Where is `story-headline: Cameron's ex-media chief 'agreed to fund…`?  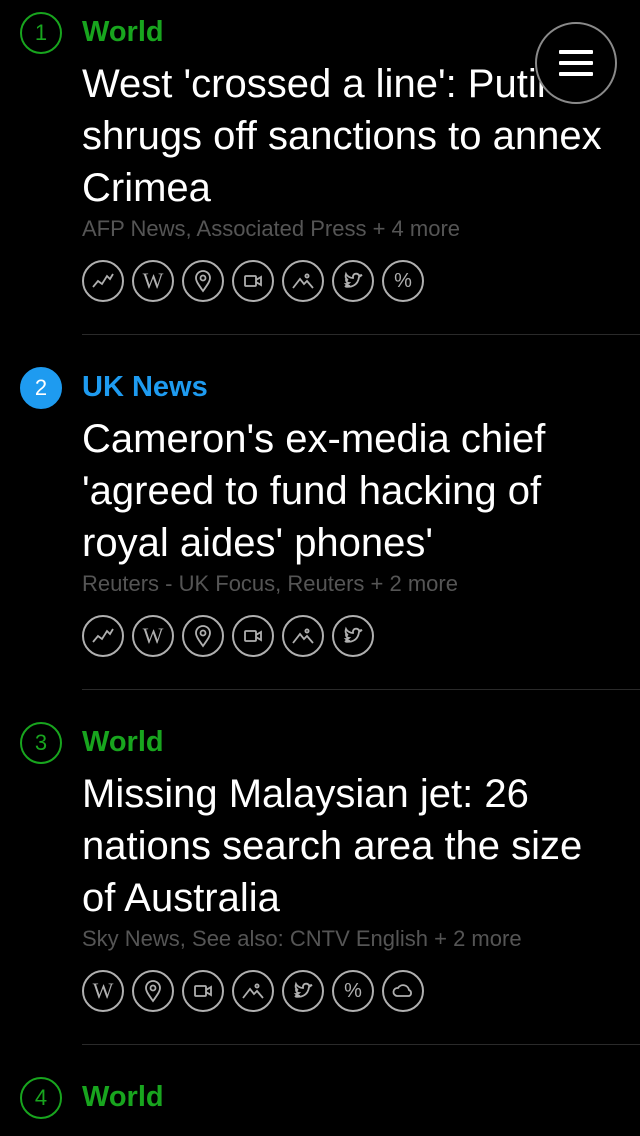
story-headline: Cameron's ex-media chief 'agreed to fund… is located at coordinates (352, 491).